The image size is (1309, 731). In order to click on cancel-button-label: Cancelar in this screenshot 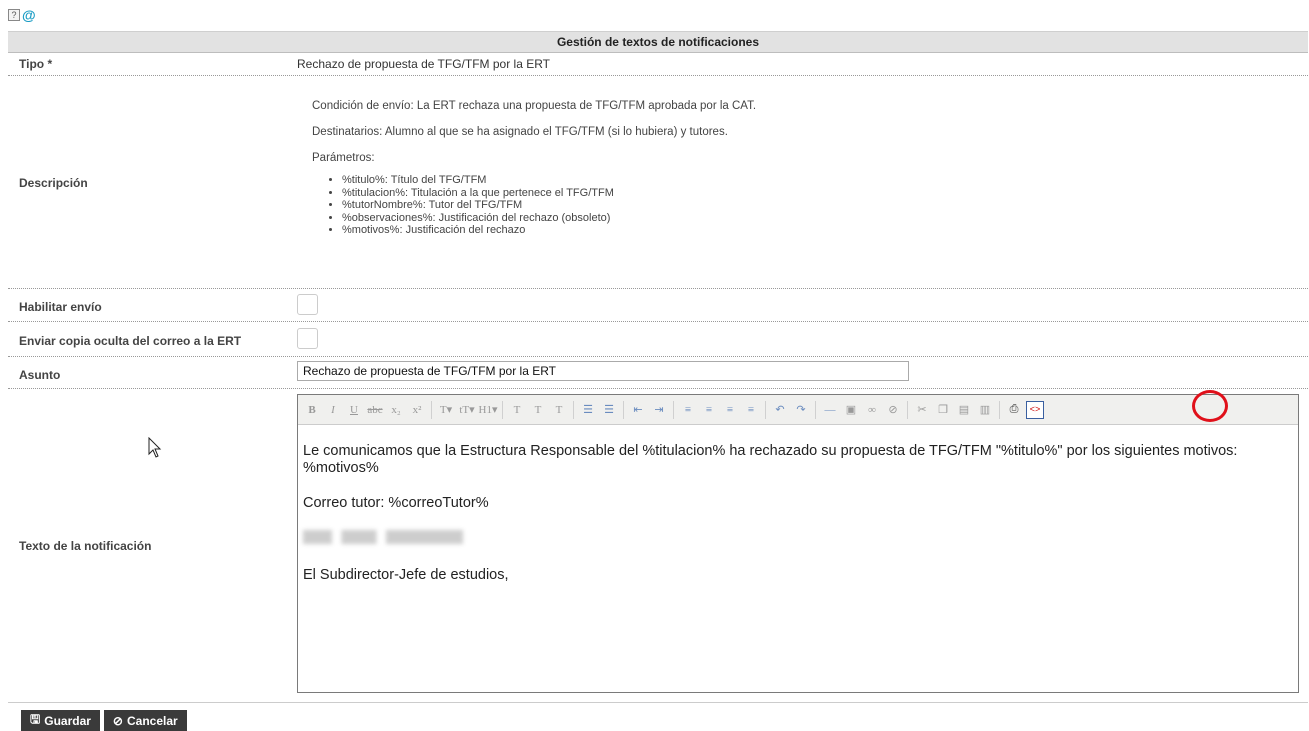, I will do `click(152, 720)`.